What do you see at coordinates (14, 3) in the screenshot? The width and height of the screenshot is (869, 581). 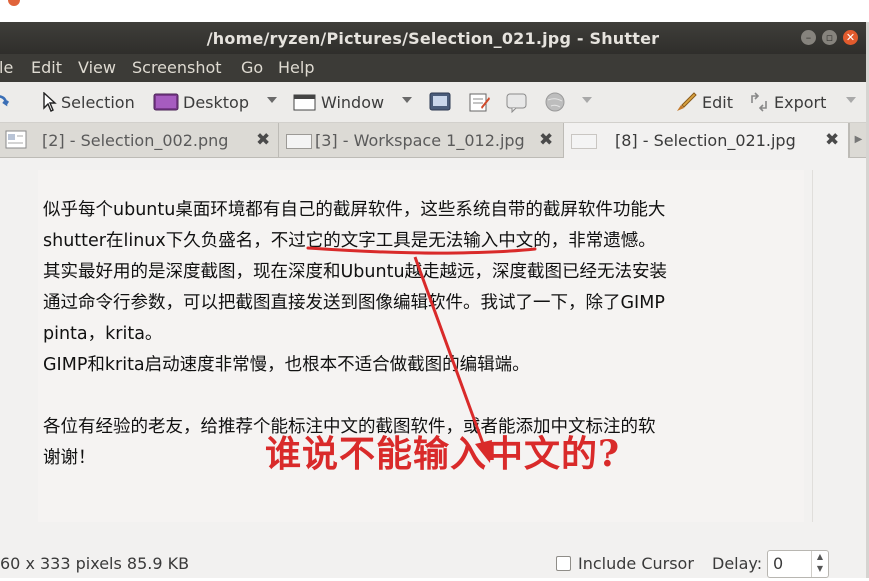 I see `desktop-icon-fragment` at bounding box center [14, 3].